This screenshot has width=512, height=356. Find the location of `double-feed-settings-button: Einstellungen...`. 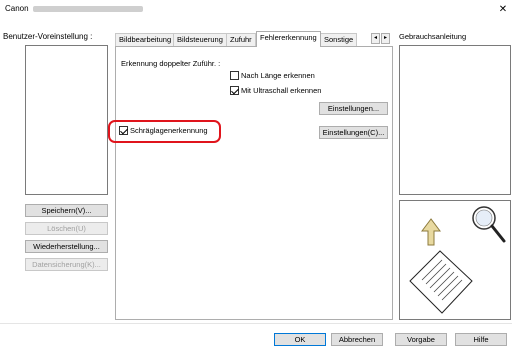

double-feed-settings-button: Einstellungen... is located at coordinates (353, 108).